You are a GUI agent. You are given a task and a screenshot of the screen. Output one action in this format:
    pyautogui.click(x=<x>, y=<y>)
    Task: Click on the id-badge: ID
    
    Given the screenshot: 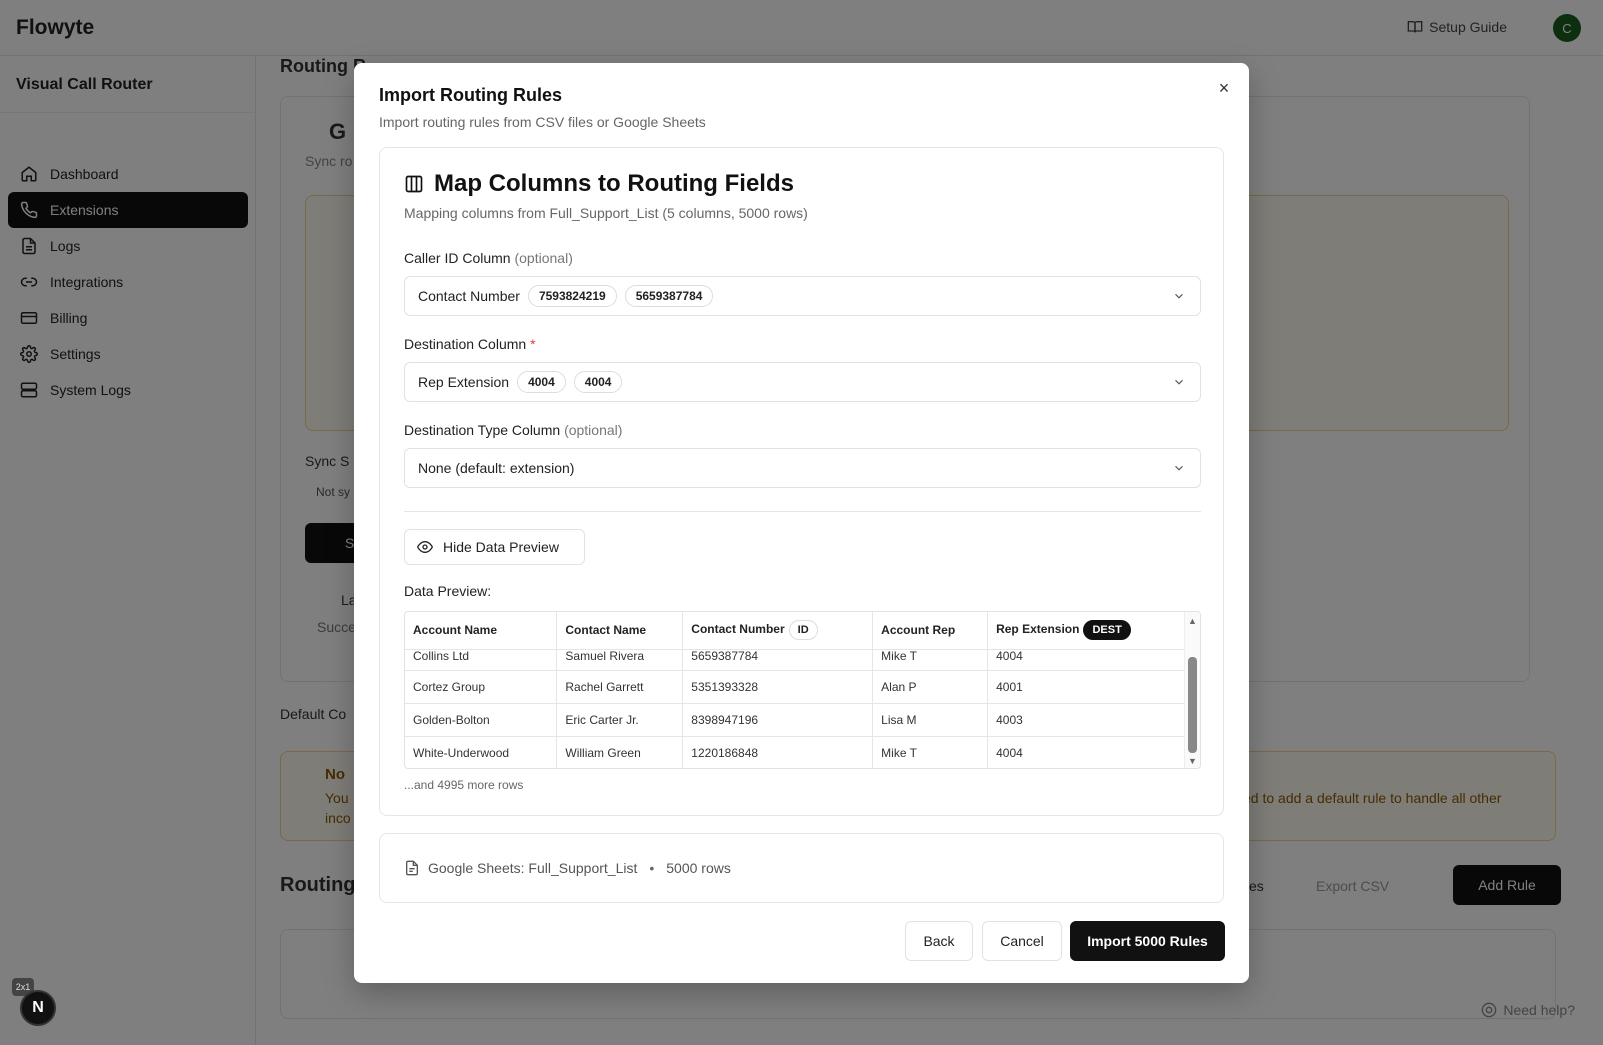 What is the action you would take?
    pyautogui.click(x=803, y=630)
    